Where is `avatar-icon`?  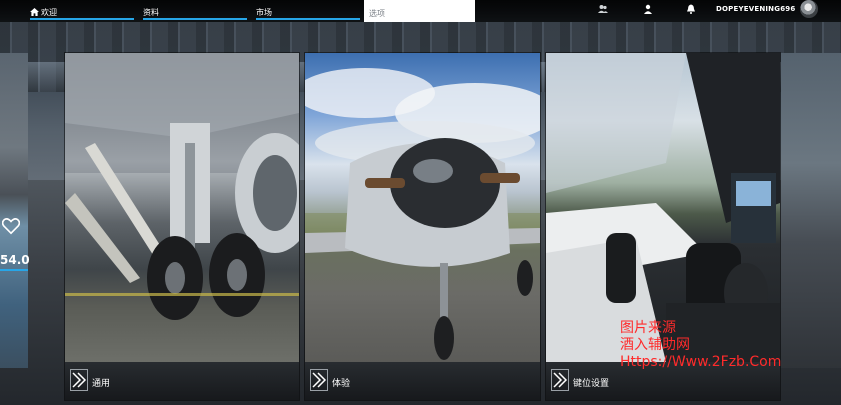 avatar-icon is located at coordinates (809, 9).